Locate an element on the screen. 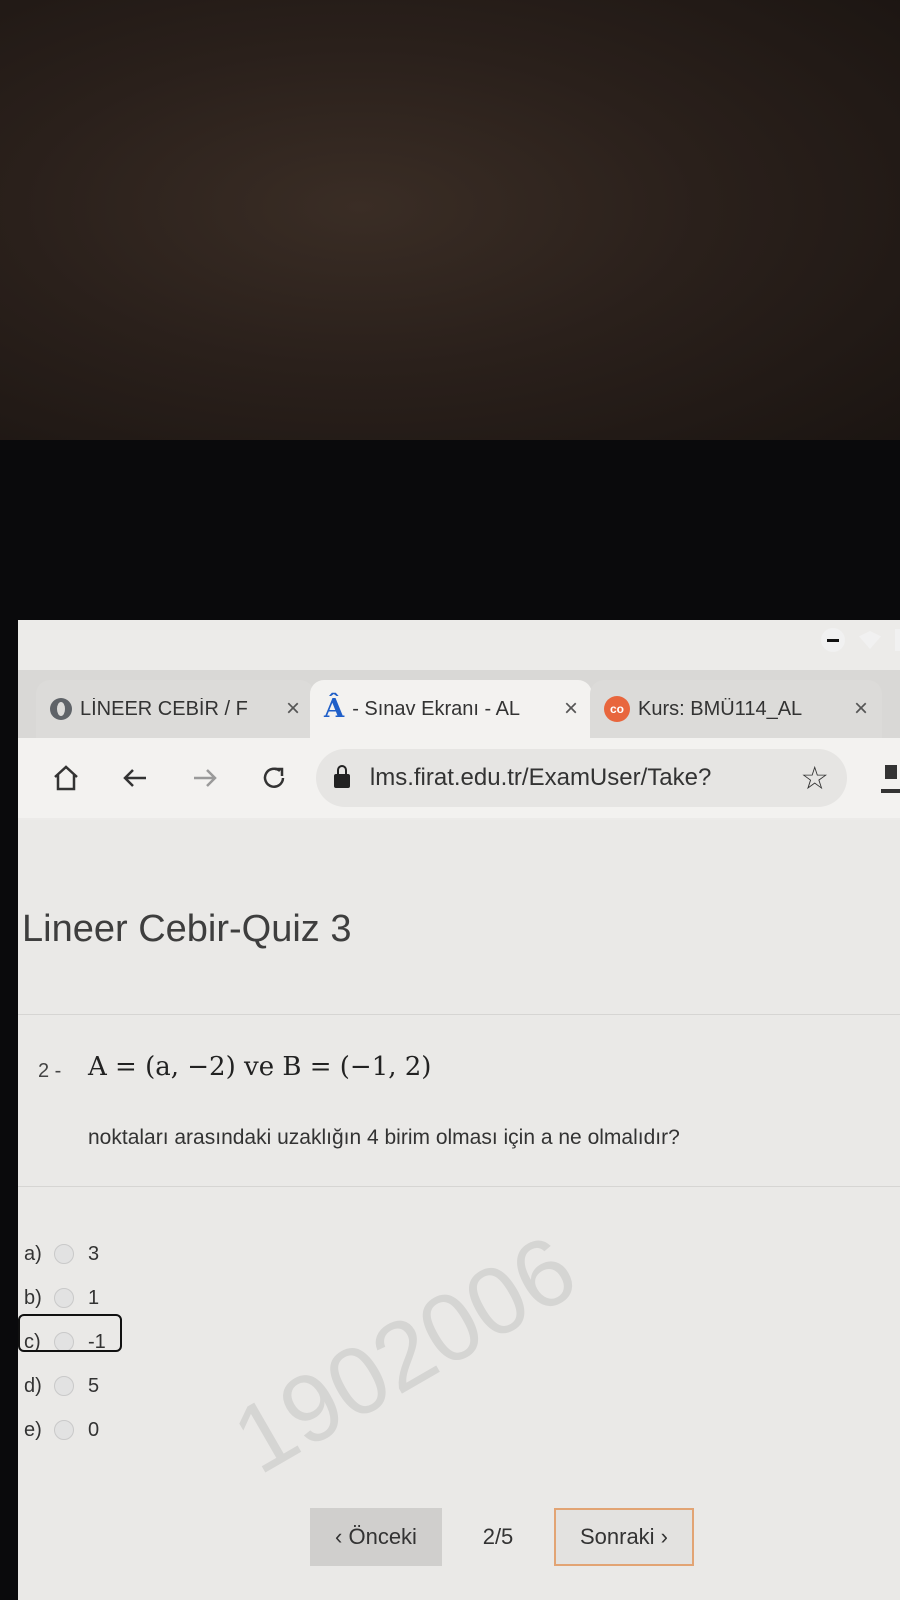 The image size is (900, 1600). lock-icon is located at coordinates (341, 776).